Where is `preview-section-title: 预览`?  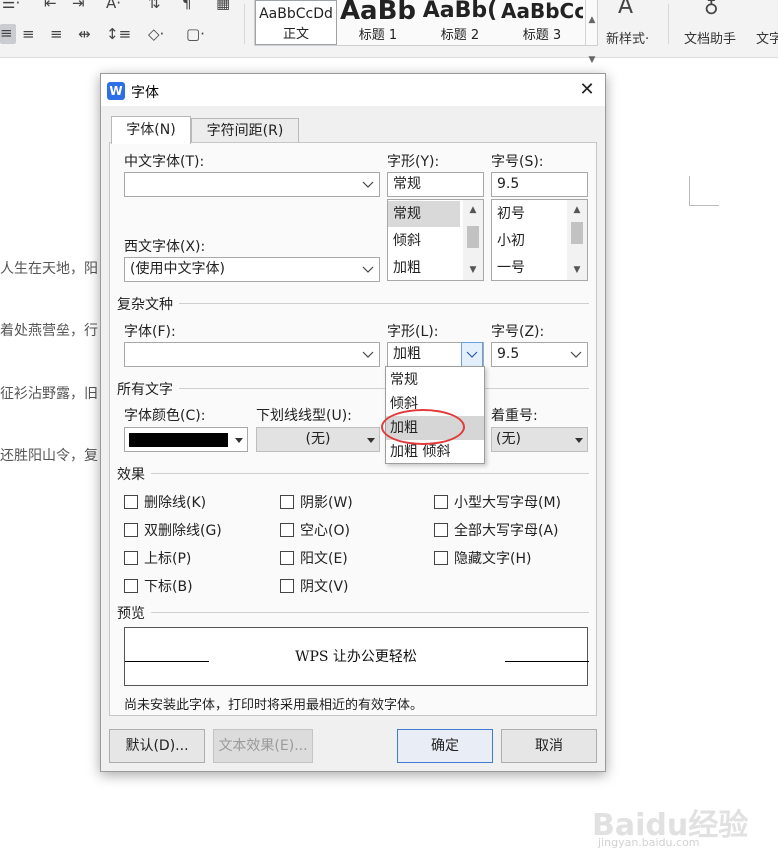 preview-section-title: 预览 is located at coordinates (131, 614).